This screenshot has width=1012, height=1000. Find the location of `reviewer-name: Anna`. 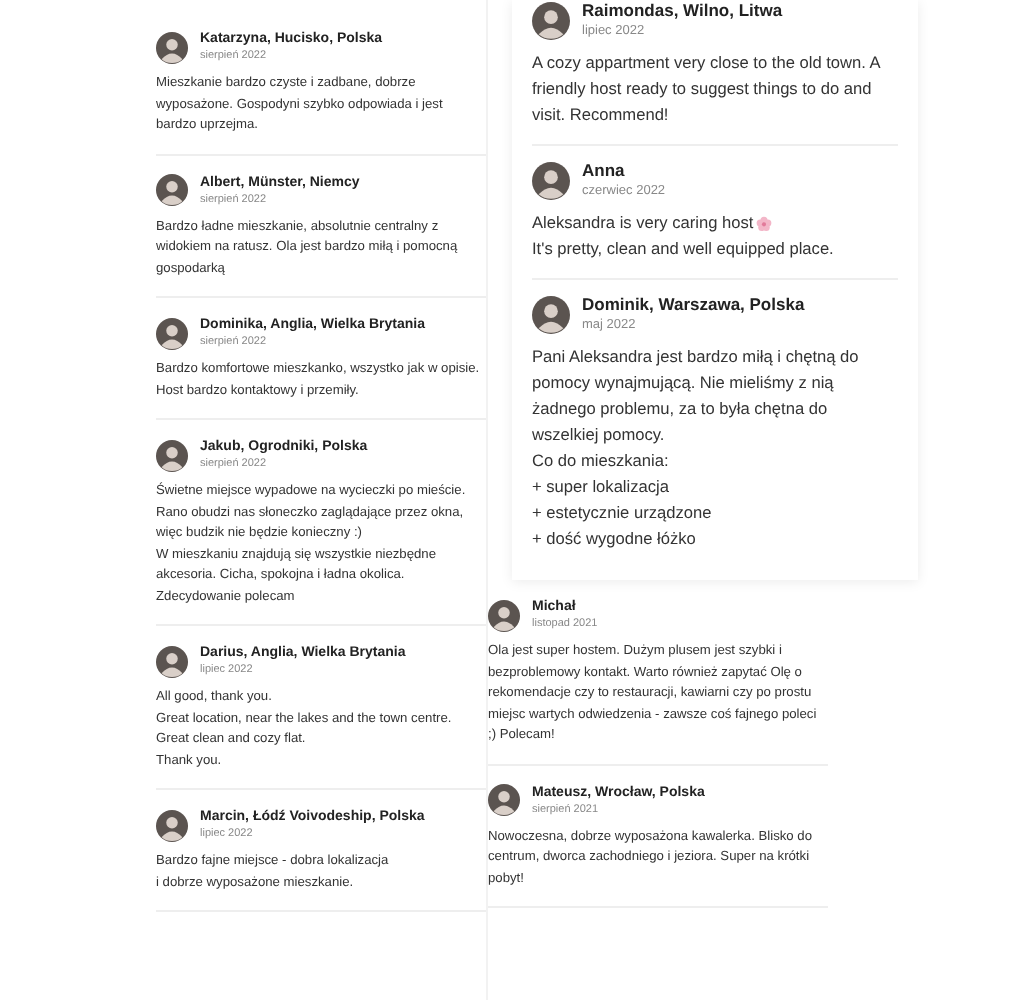

reviewer-name: Anna is located at coordinates (604, 171).